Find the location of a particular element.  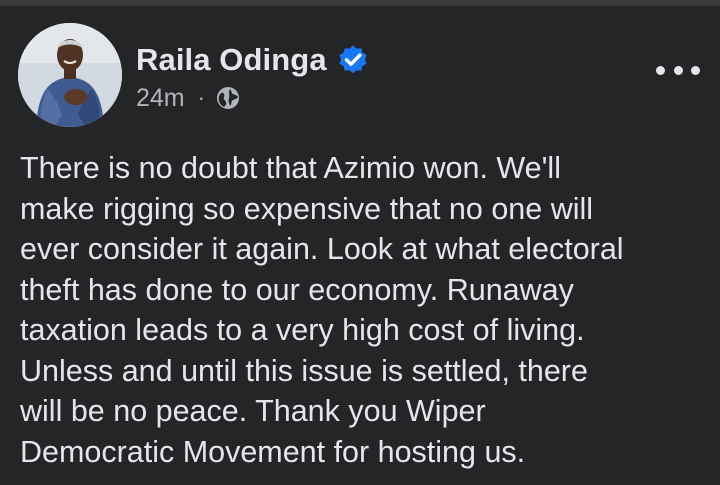

author-name: Raila Odinga is located at coordinates (231, 60).